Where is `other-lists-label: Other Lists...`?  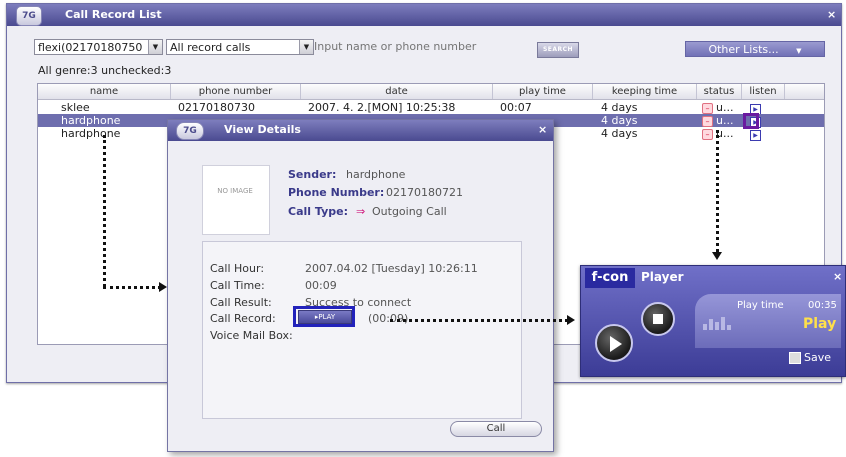 other-lists-label: Other Lists... is located at coordinates (743, 49).